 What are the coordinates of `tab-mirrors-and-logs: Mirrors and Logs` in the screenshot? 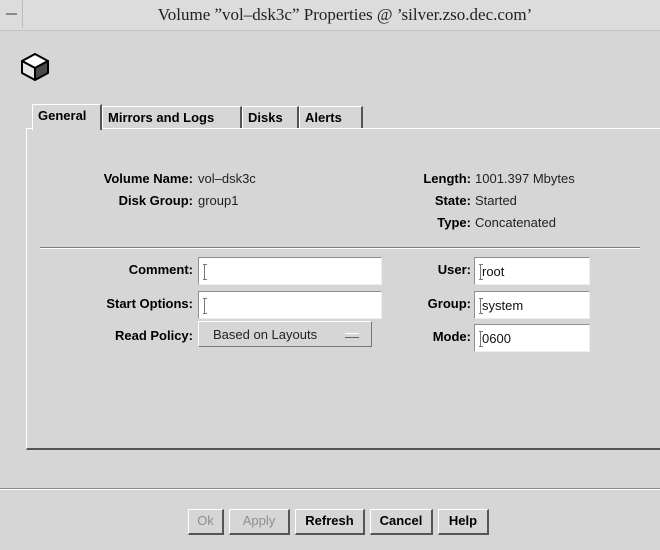 It's located at (172, 117).